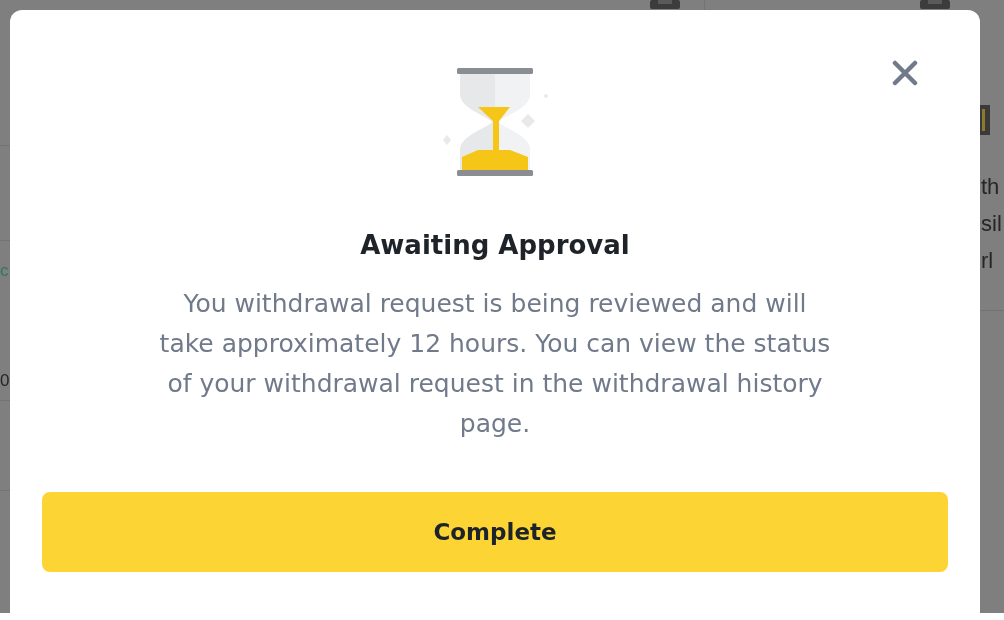  What do you see at coordinates (495, 245) in the screenshot?
I see `dialog-title: Awaiting Approval` at bounding box center [495, 245].